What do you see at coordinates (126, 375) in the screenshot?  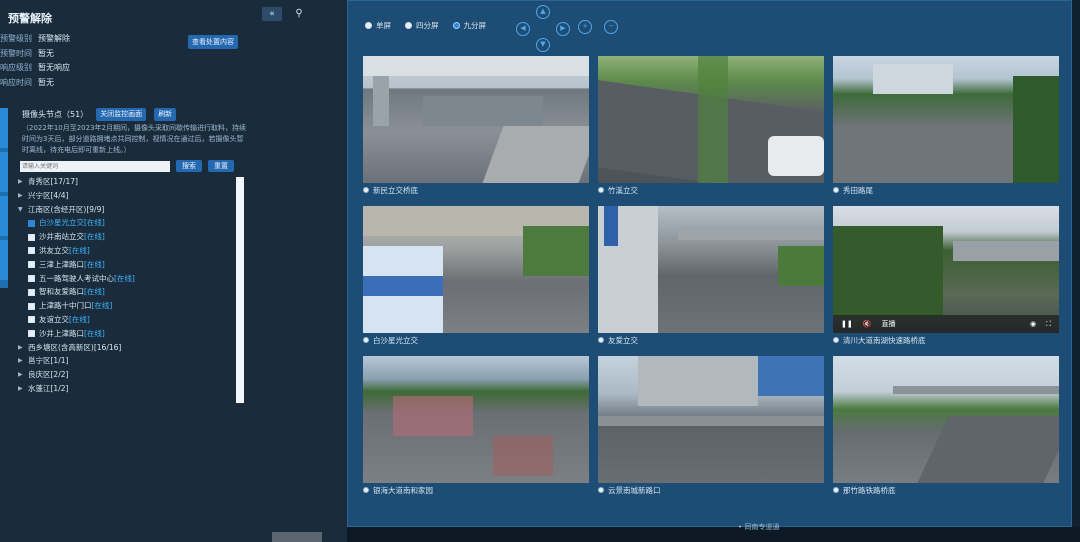 I see `tree-group: ▶ 良庆区[2/2]` at bounding box center [126, 375].